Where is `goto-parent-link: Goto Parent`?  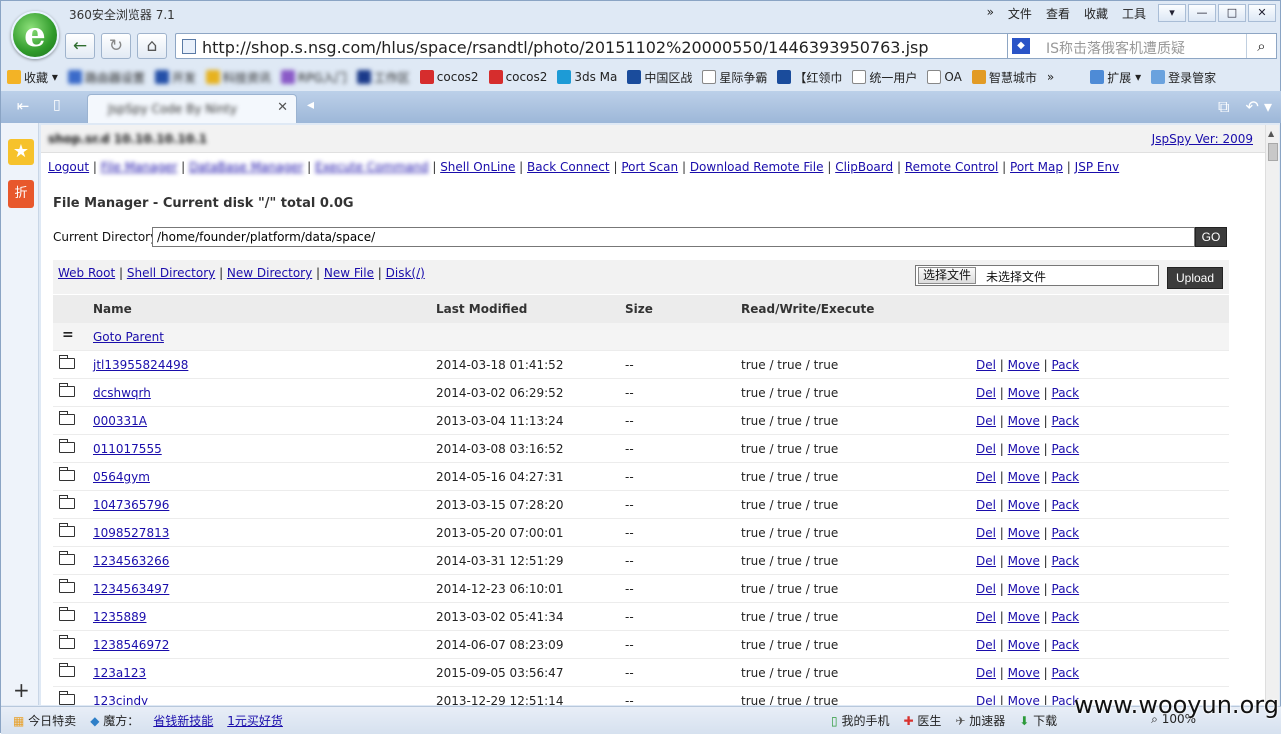 goto-parent-link: Goto Parent is located at coordinates (128, 337).